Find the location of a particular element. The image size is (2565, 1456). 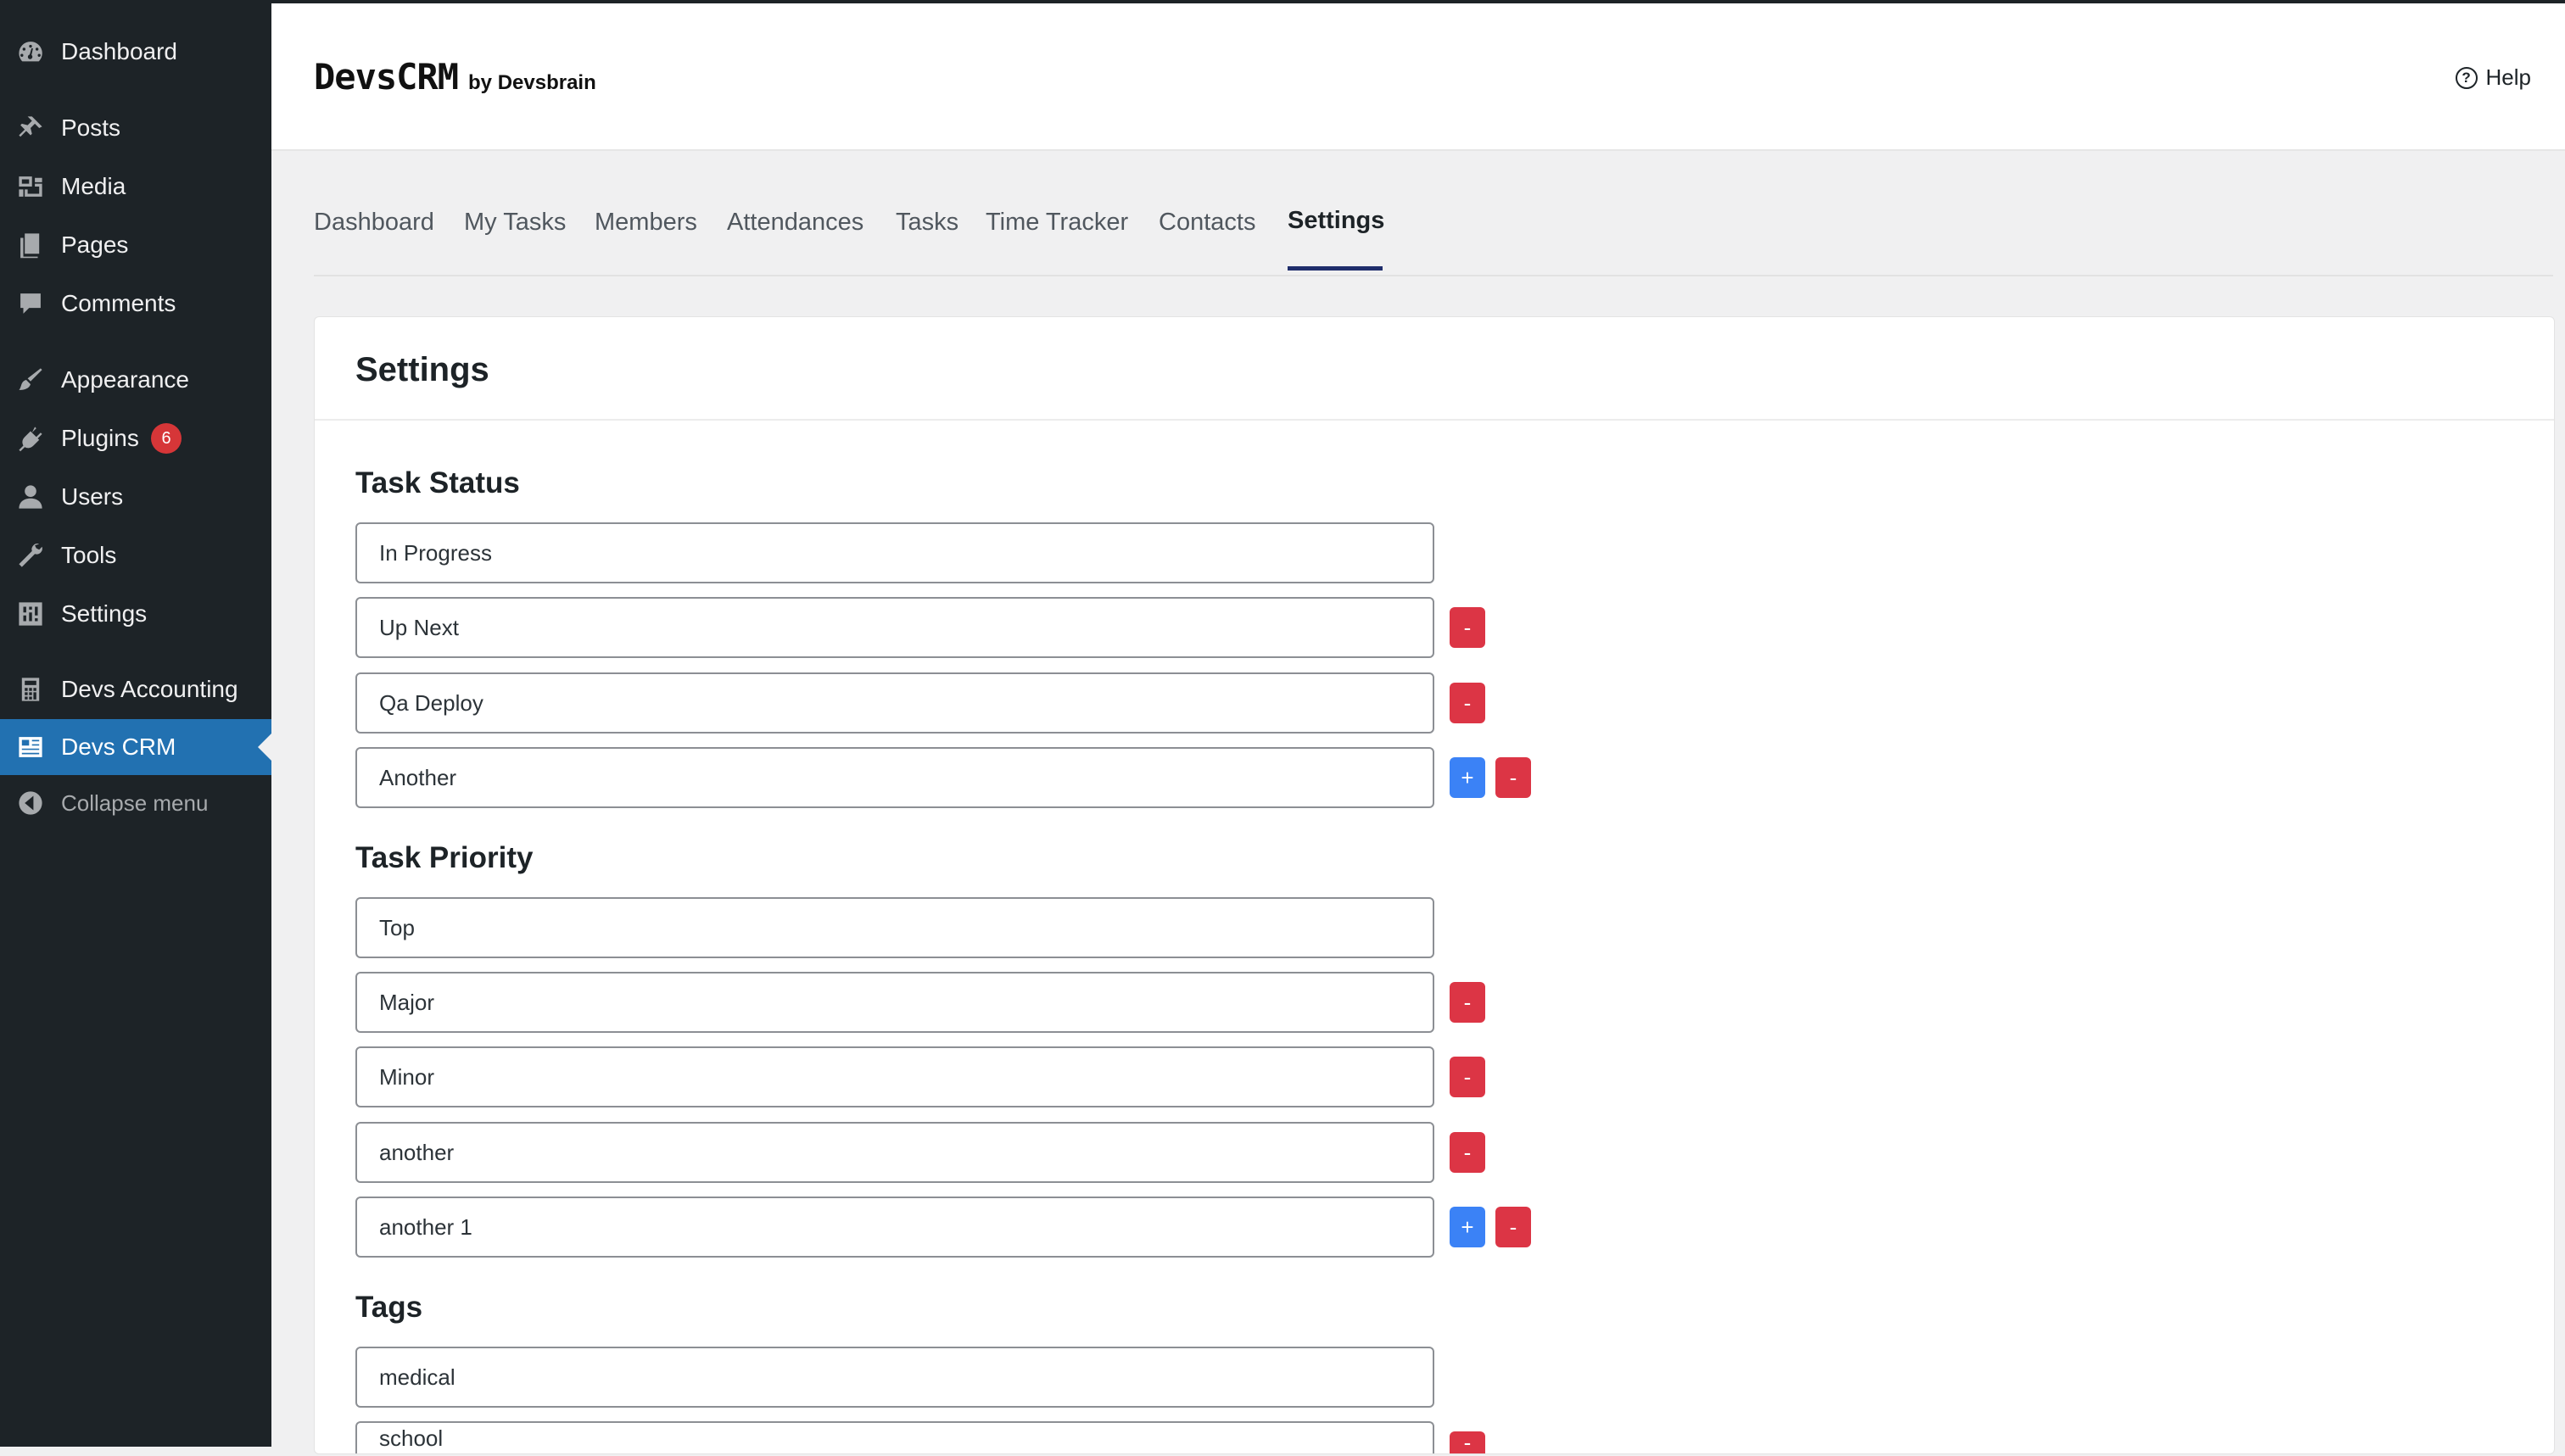

collapse-menu-button: Collapse menu is located at coordinates (135, 803).